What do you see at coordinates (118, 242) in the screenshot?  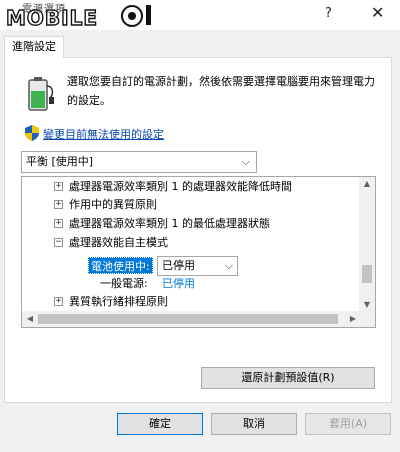 I see `tree-item-label: 處理器效能自主模式` at bounding box center [118, 242].